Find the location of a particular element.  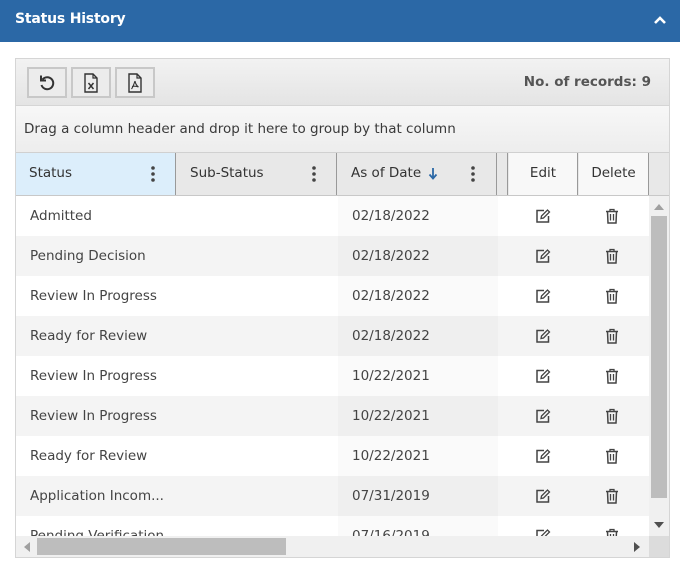

column-label: Delete is located at coordinates (613, 173).